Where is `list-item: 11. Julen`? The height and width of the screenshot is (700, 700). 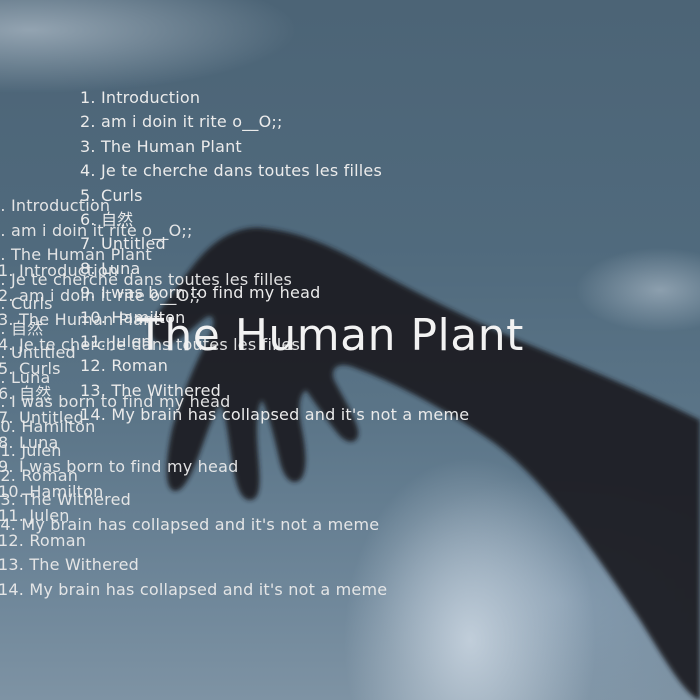 list-item: 11. Julen is located at coordinates (35, 515).